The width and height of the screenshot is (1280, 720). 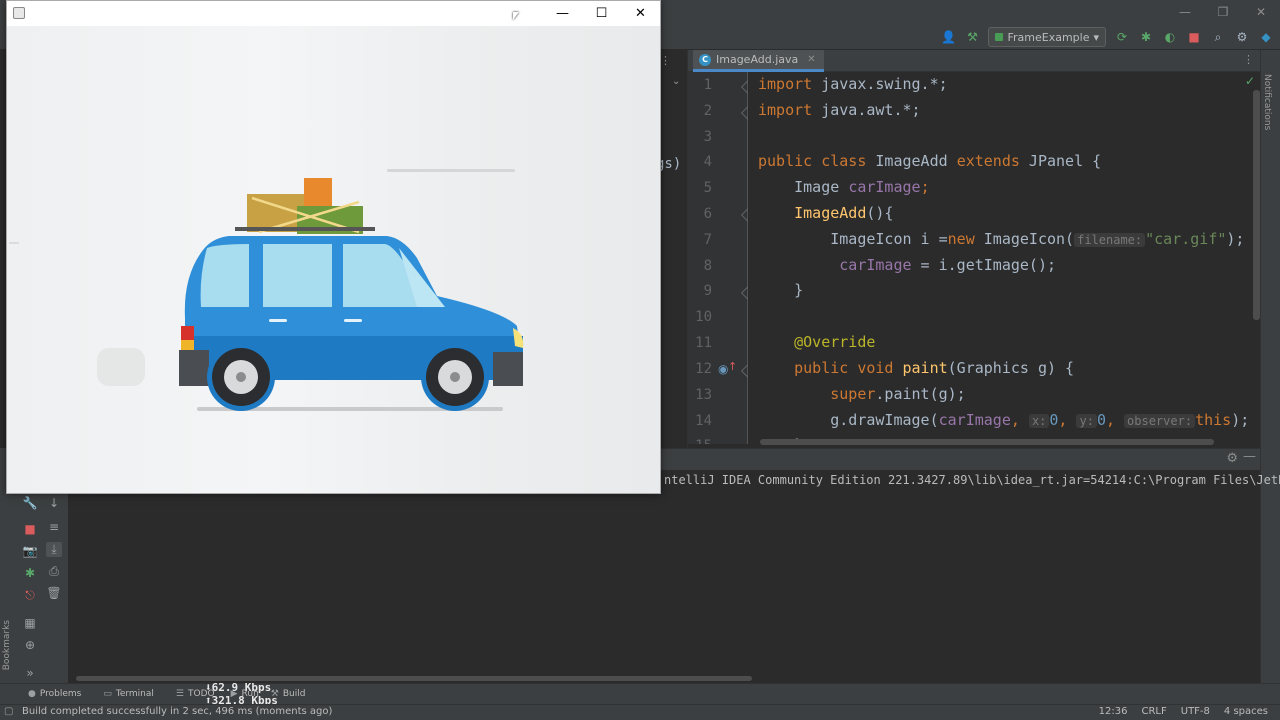 I want to click on run-config-label: FrameExample, so click(x=1048, y=37).